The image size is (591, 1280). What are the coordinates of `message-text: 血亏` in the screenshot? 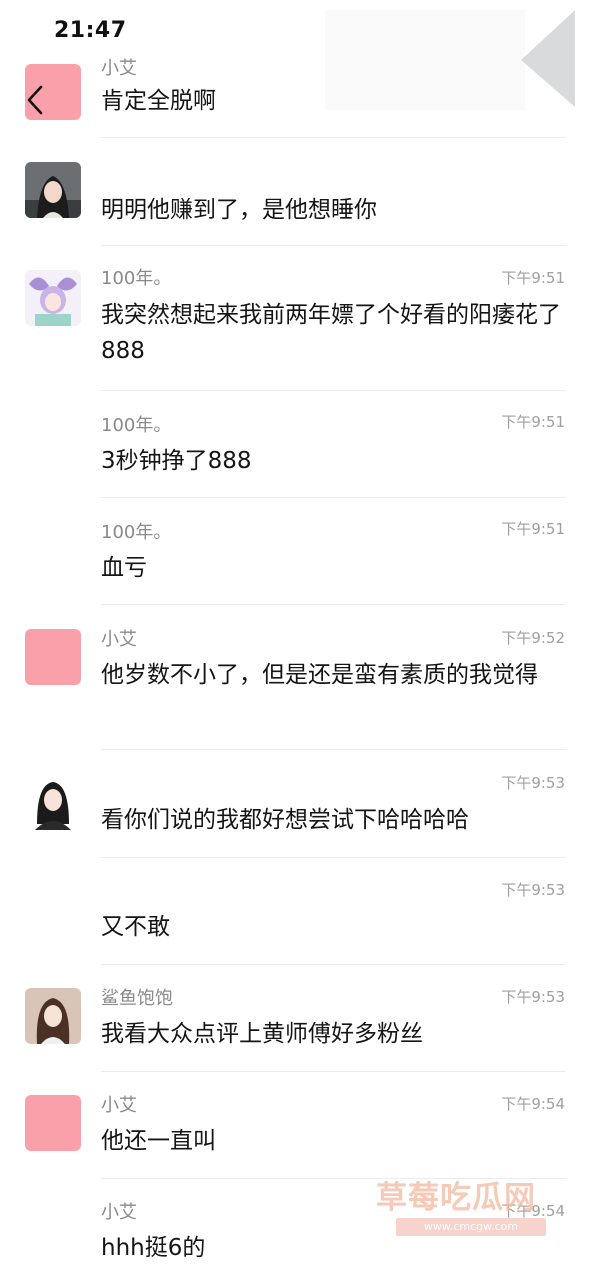 It's located at (124, 568).